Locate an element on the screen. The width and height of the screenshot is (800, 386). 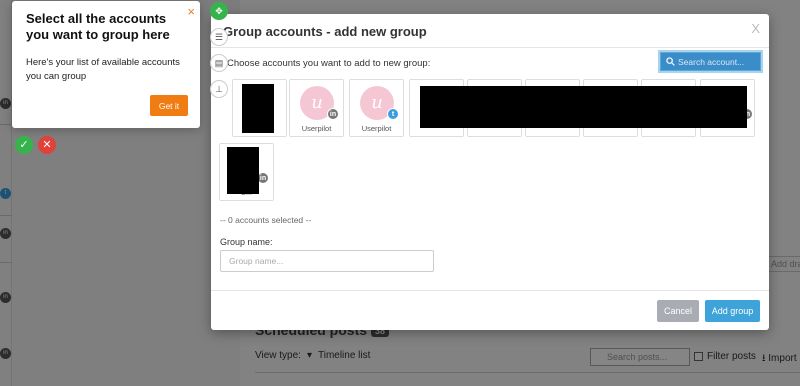
modal-header: Group accounts - add new group X is located at coordinates (490, 31).